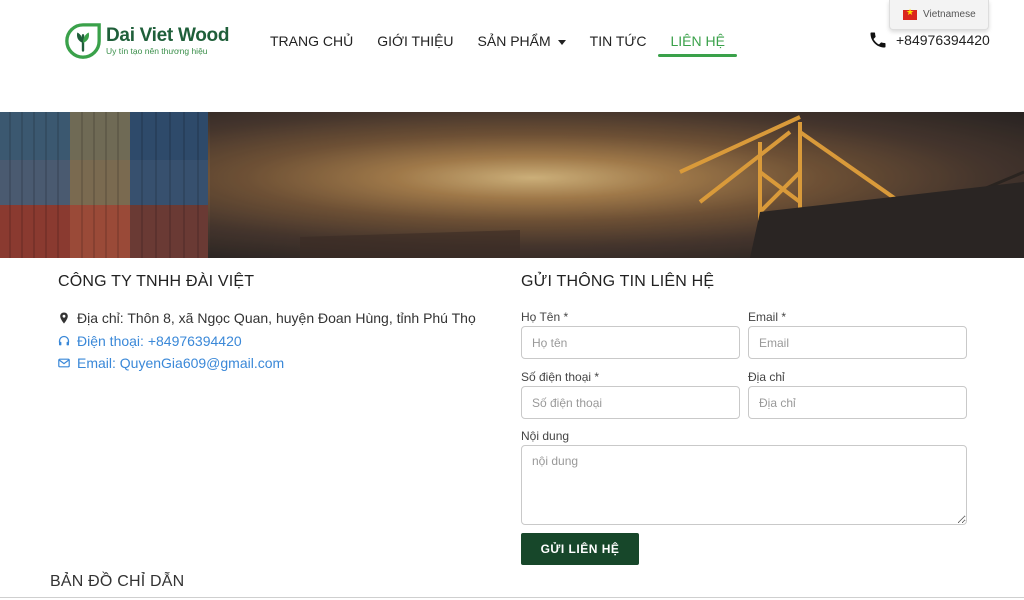 The image size is (1024, 600). What do you see at coordinates (766, 377) in the screenshot?
I see `address-label: Địa chỉ` at bounding box center [766, 377].